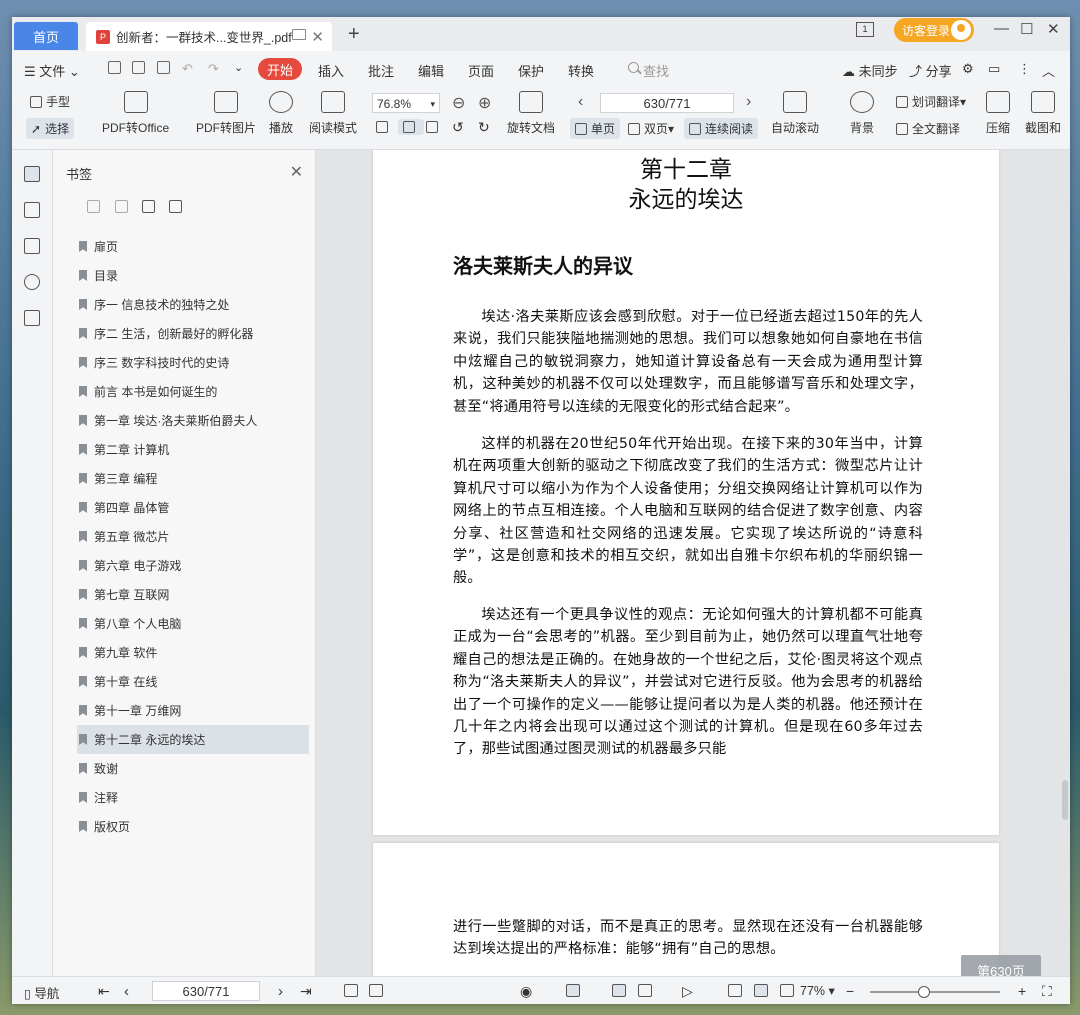 This screenshot has height=1015, width=1080. Describe the element at coordinates (1047, 991) in the screenshot. I see `fullscreen-icon: ⛶` at that location.